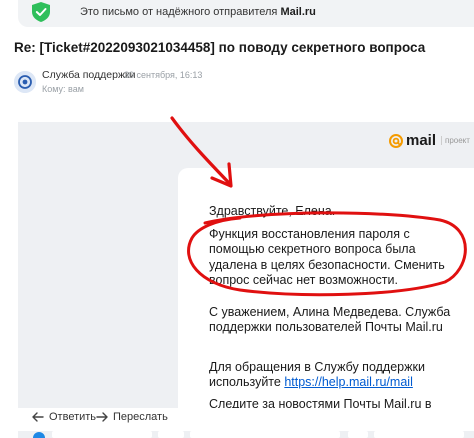 The width and height of the screenshot is (474, 438). What do you see at coordinates (298, 12) in the screenshot?
I see `trusted-sender-name: Mail.ru` at bounding box center [298, 12].